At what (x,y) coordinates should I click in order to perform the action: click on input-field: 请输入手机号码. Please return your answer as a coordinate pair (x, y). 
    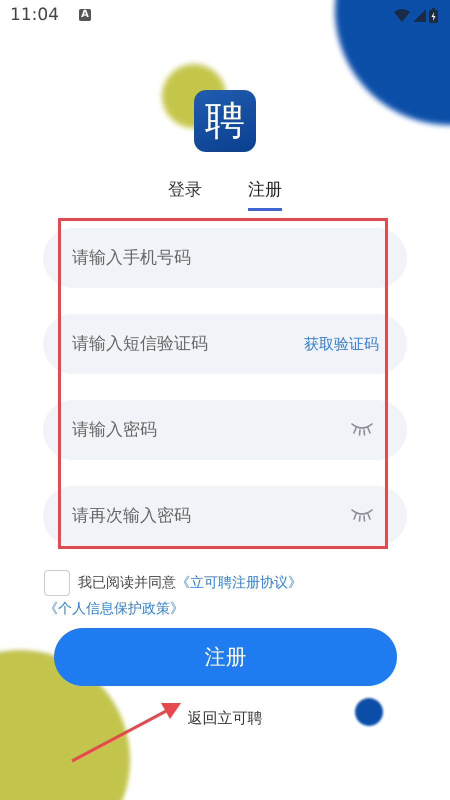
    Looking at the image, I should click on (225, 258).